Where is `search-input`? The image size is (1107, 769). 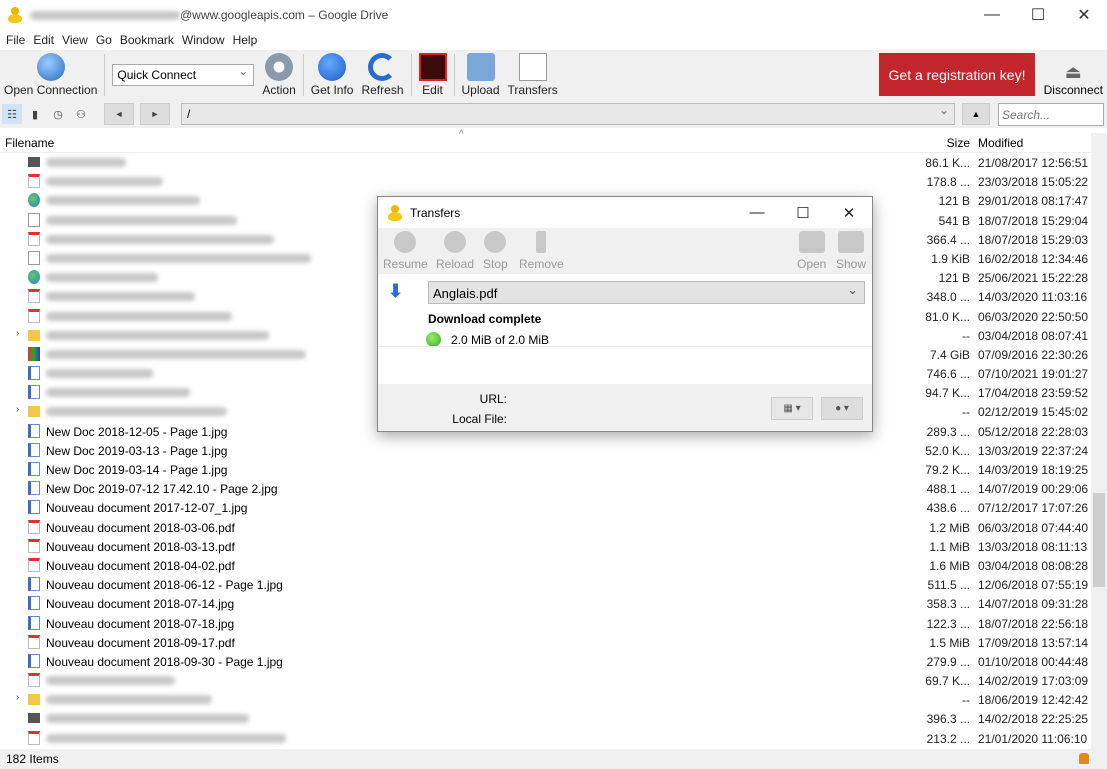
search-input is located at coordinates (1051, 114).